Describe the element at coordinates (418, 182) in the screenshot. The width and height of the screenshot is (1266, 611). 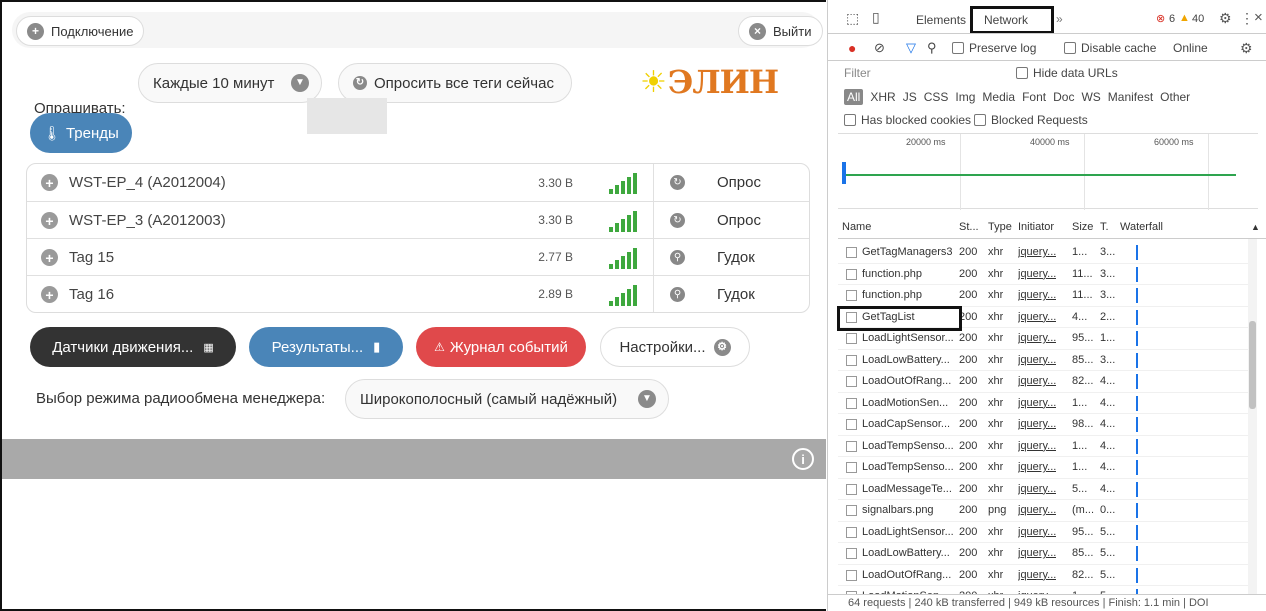
I see `tag-row: + WST-EP_4 (A2012004) 3.30 В ↻ Опрос` at that location.